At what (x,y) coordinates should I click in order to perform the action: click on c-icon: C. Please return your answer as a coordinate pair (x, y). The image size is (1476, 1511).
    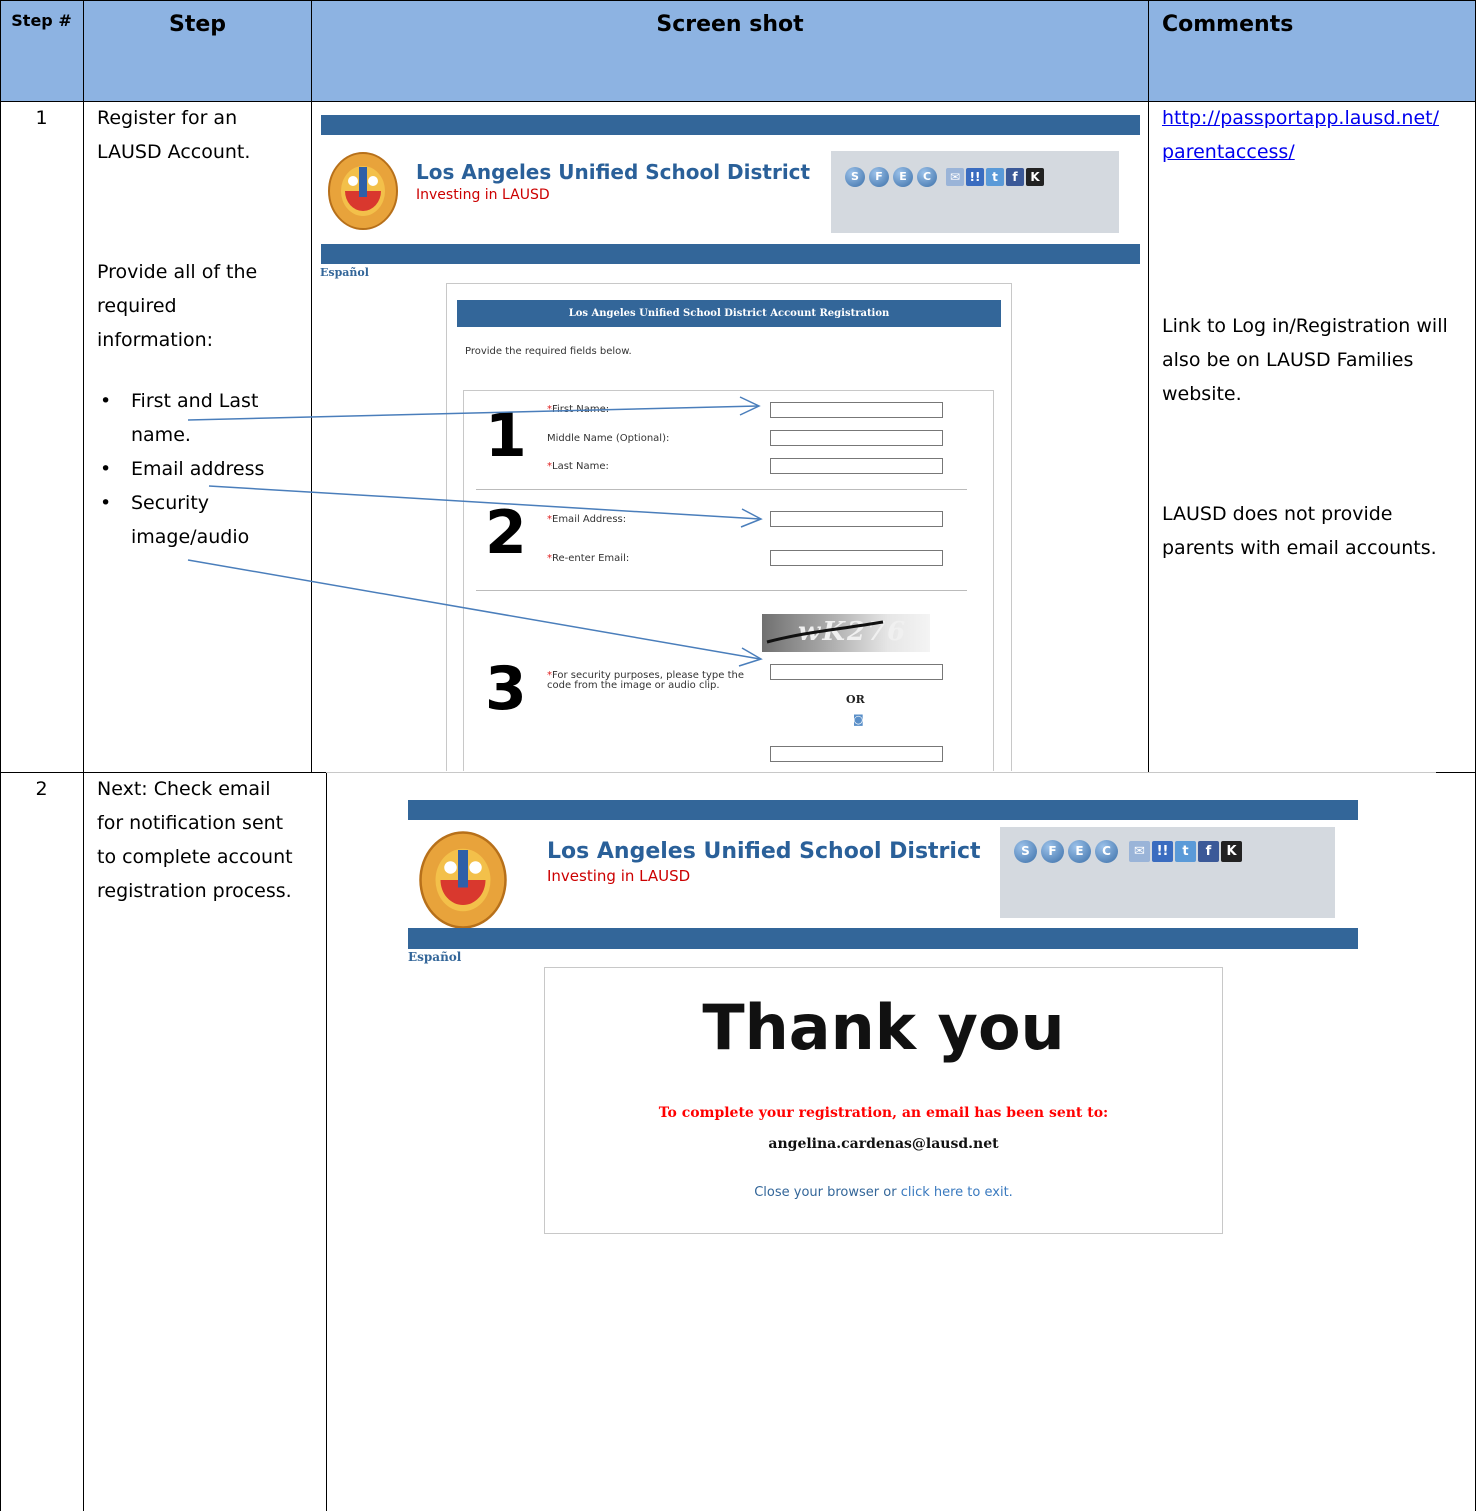
    Looking at the image, I should click on (1106, 851).